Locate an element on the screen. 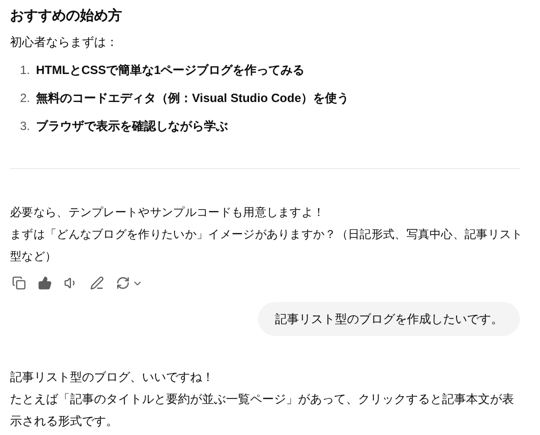 The image size is (540, 435). refresh-icon is located at coordinates (123, 283).